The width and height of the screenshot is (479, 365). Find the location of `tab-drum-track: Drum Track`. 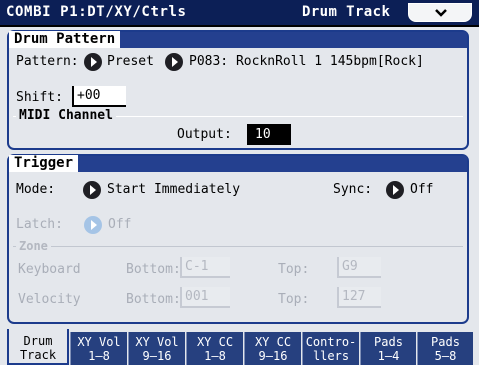

tab-drum-track: Drum Track is located at coordinates (38, 347).